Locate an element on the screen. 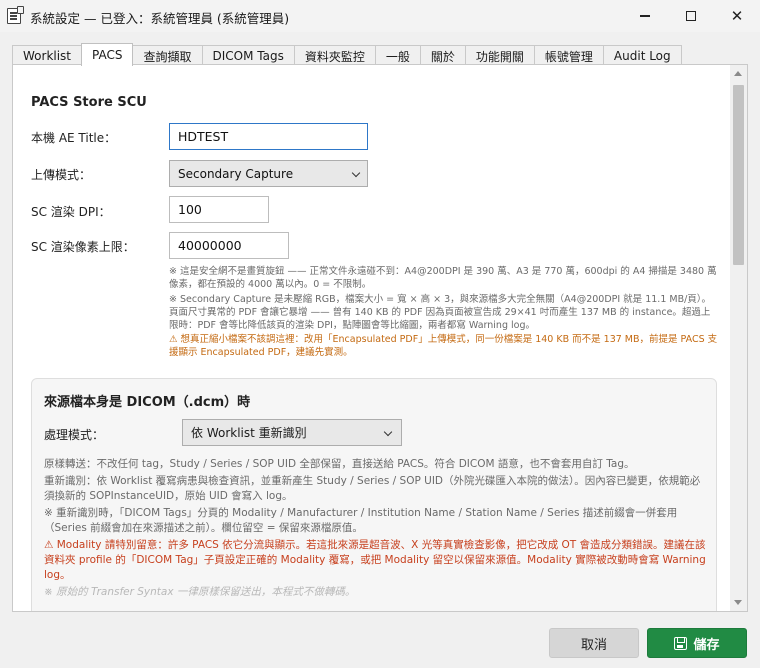 The height and width of the screenshot is (668, 760). tab-folder-monitor: 資料夾監控 is located at coordinates (334, 55).